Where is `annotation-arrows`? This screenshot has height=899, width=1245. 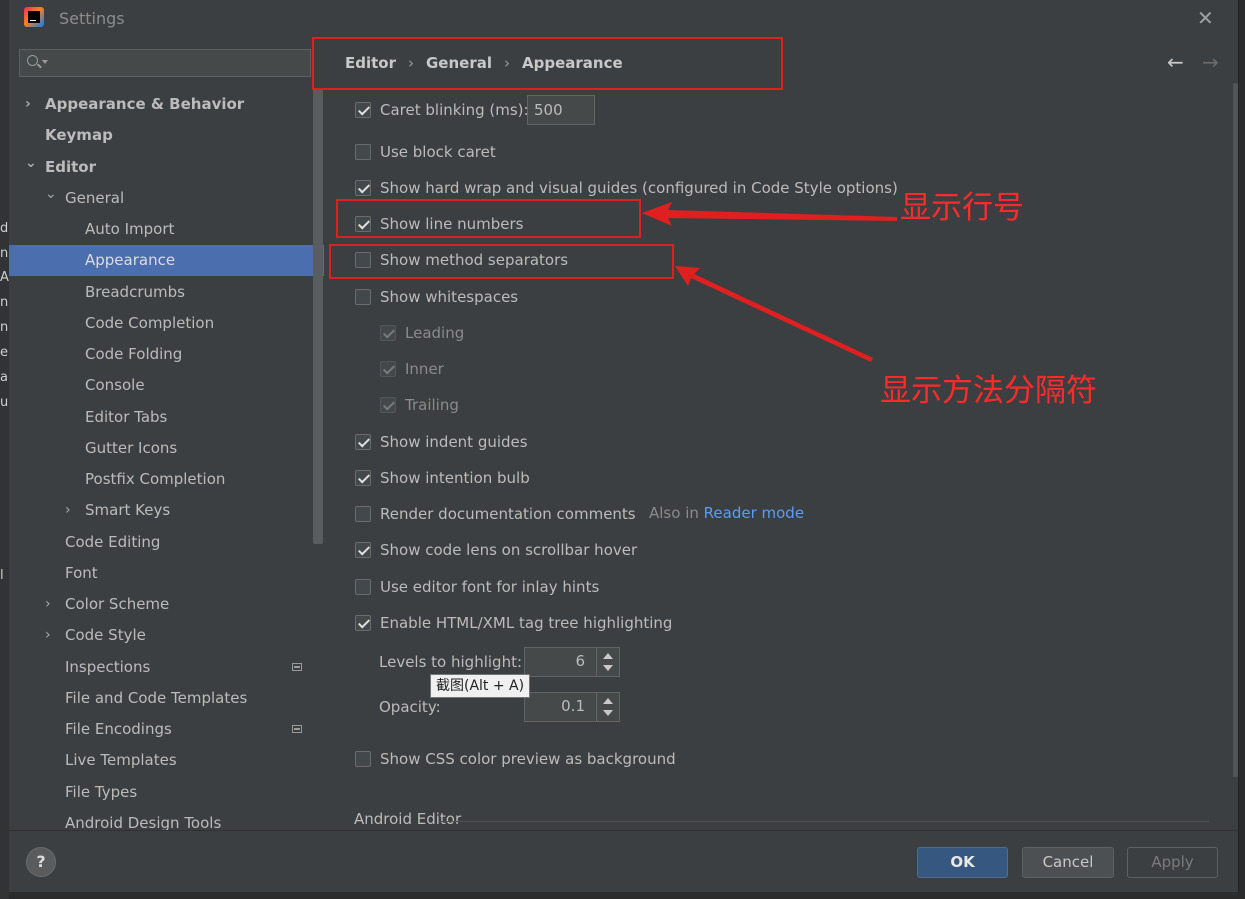 annotation-arrows is located at coordinates (769, 282).